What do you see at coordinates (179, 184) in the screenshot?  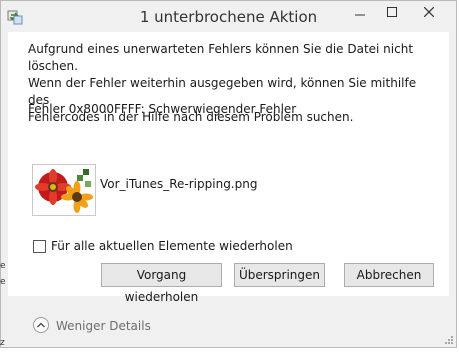 I see `file-name: Vor_iTunes_Re-ripping.png` at bounding box center [179, 184].